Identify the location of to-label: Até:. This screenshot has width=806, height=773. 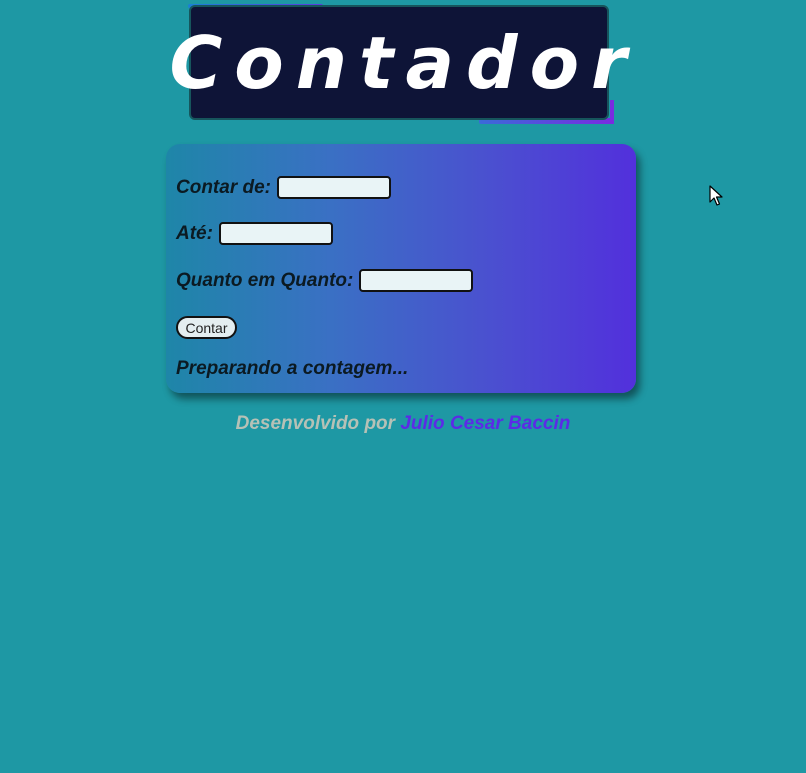
(194, 233).